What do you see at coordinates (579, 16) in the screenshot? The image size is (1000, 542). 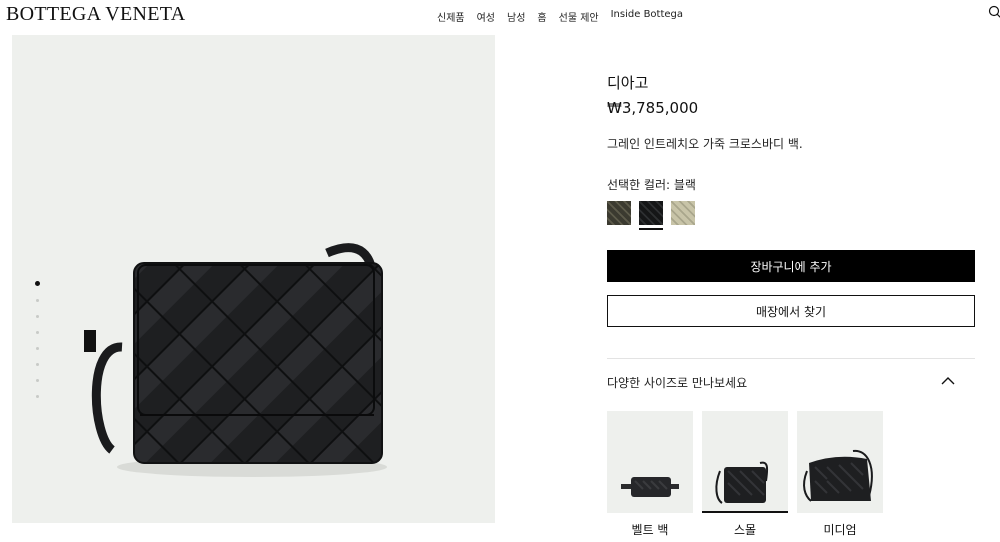 I see `nav-item-gifts: 선물 제안` at bounding box center [579, 16].